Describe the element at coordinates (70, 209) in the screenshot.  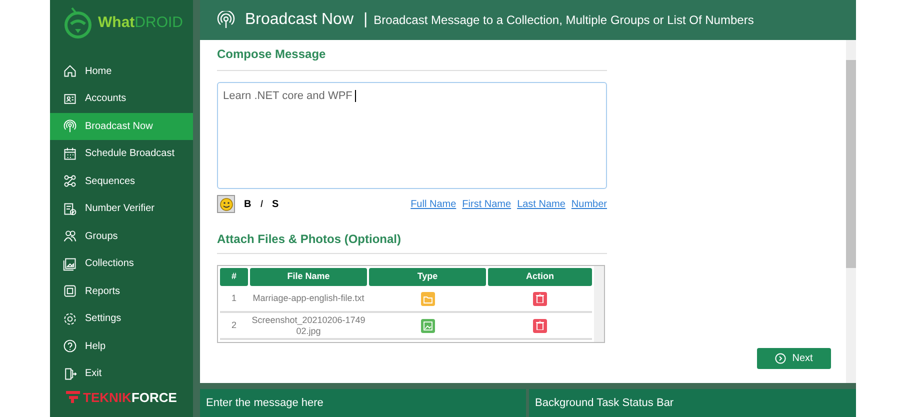
I see `document-check-icon` at that location.